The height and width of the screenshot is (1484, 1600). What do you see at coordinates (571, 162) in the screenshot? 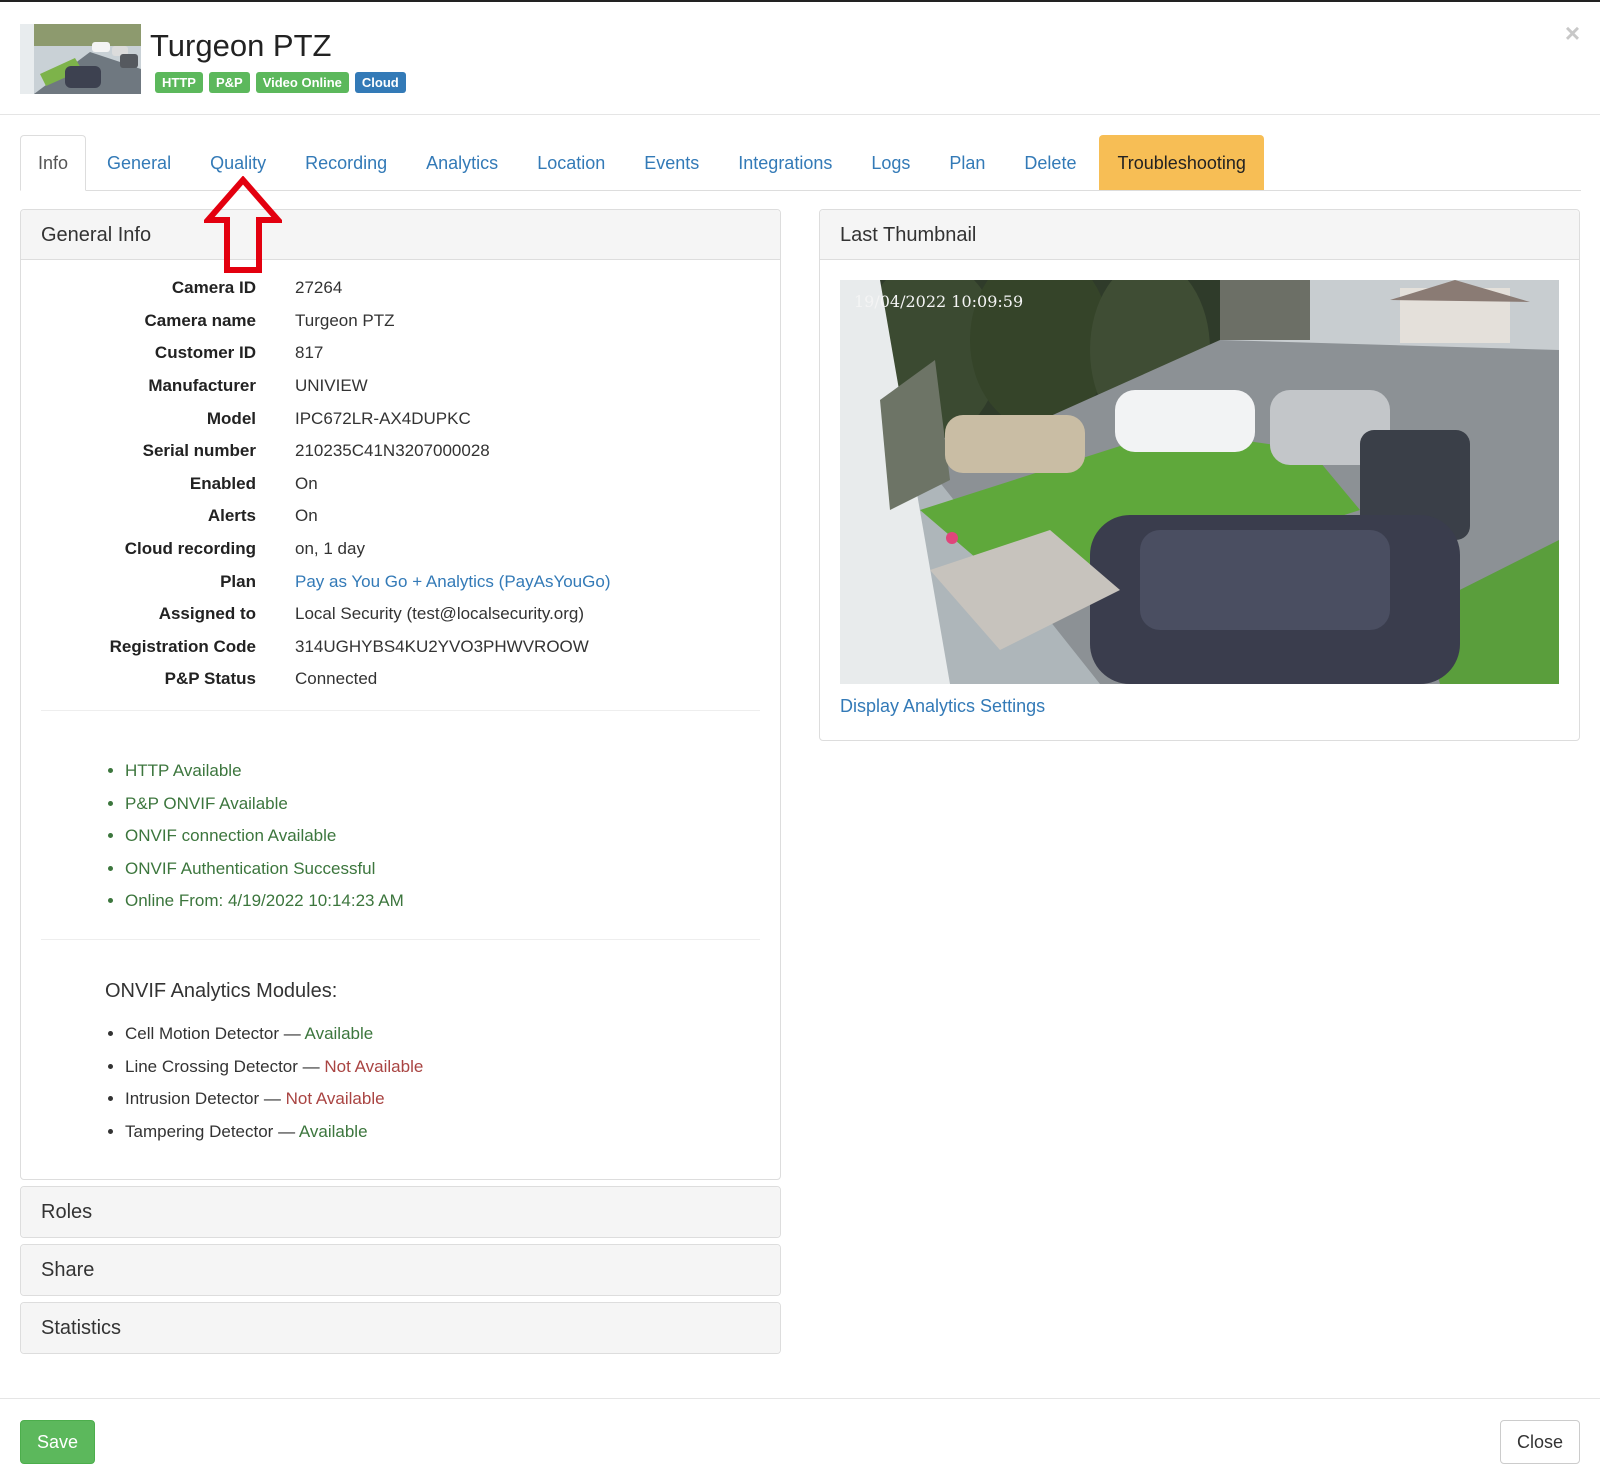
I see `tab-location: Location` at bounding box center [571, 162].